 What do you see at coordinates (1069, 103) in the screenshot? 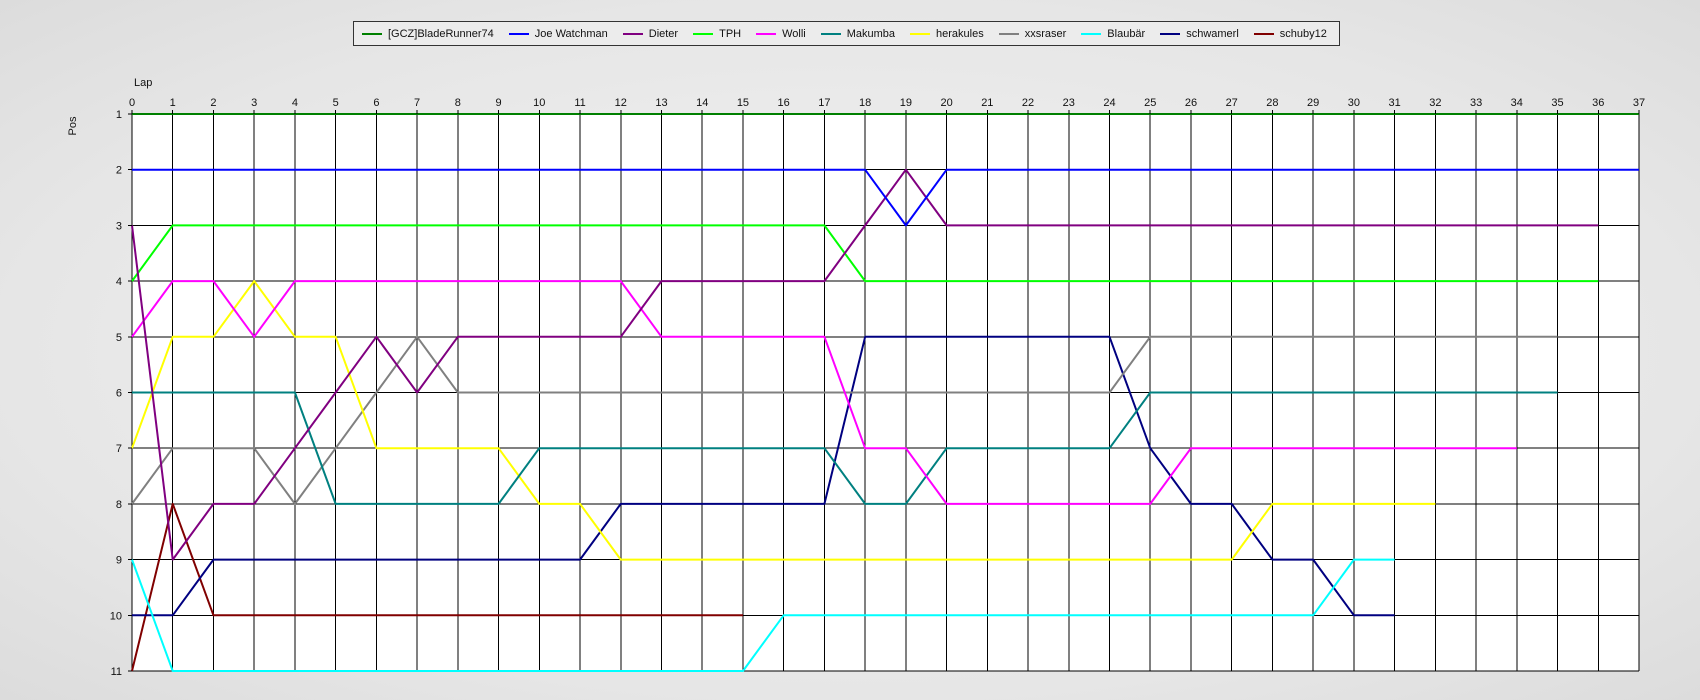
I see `x-tick-label: 23` at bounding box center [1069, 103].